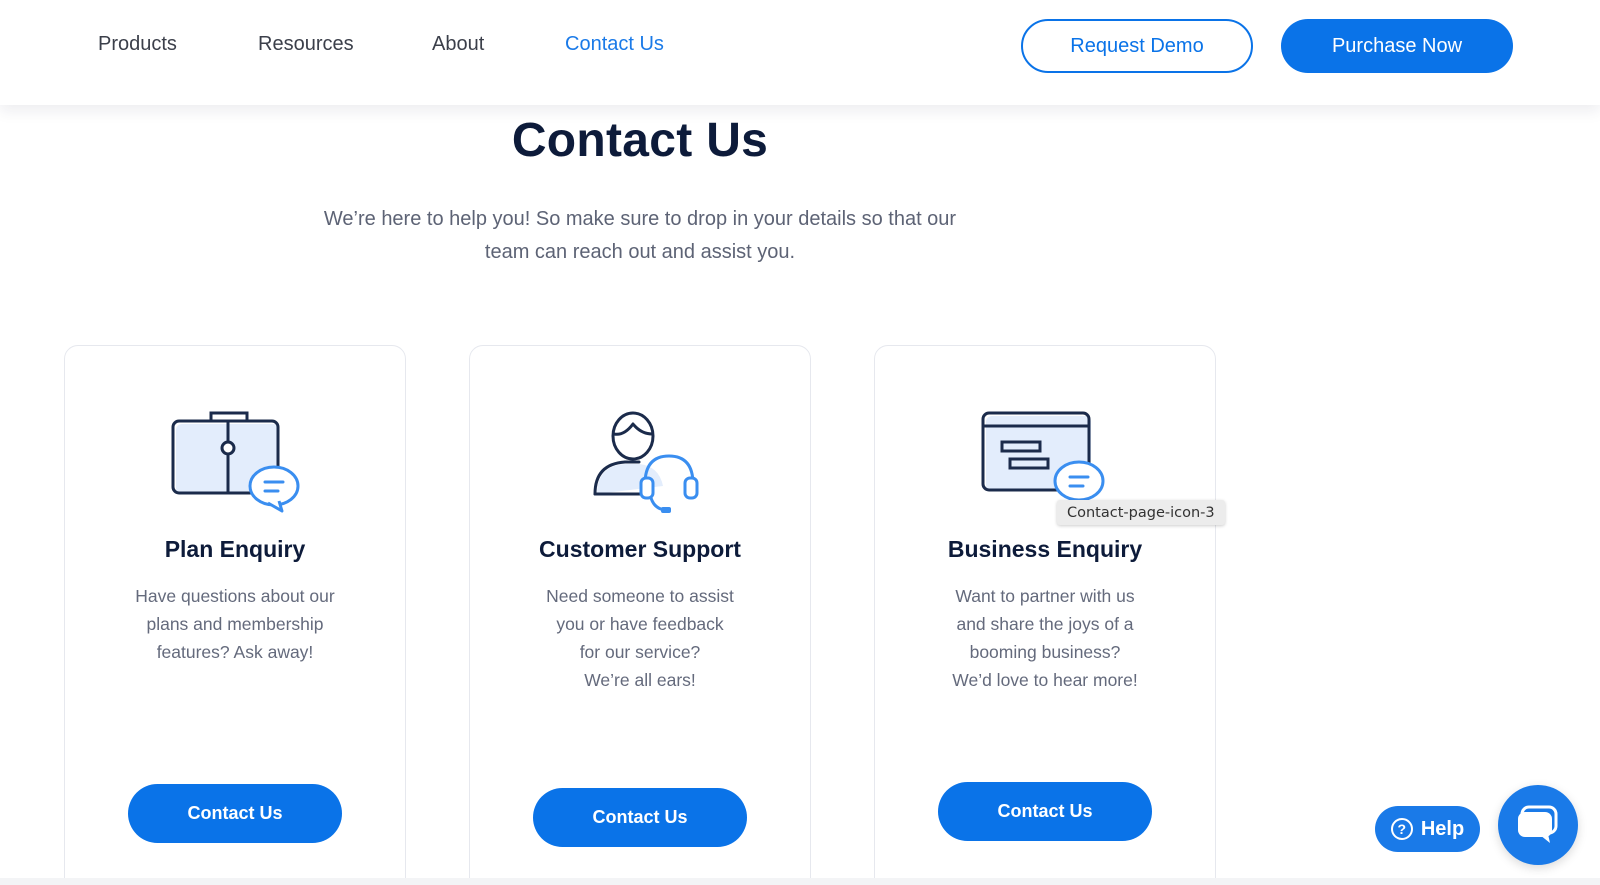  I want to click on plan-enquiry-contact-button: Contact Us, so click(235, 813).